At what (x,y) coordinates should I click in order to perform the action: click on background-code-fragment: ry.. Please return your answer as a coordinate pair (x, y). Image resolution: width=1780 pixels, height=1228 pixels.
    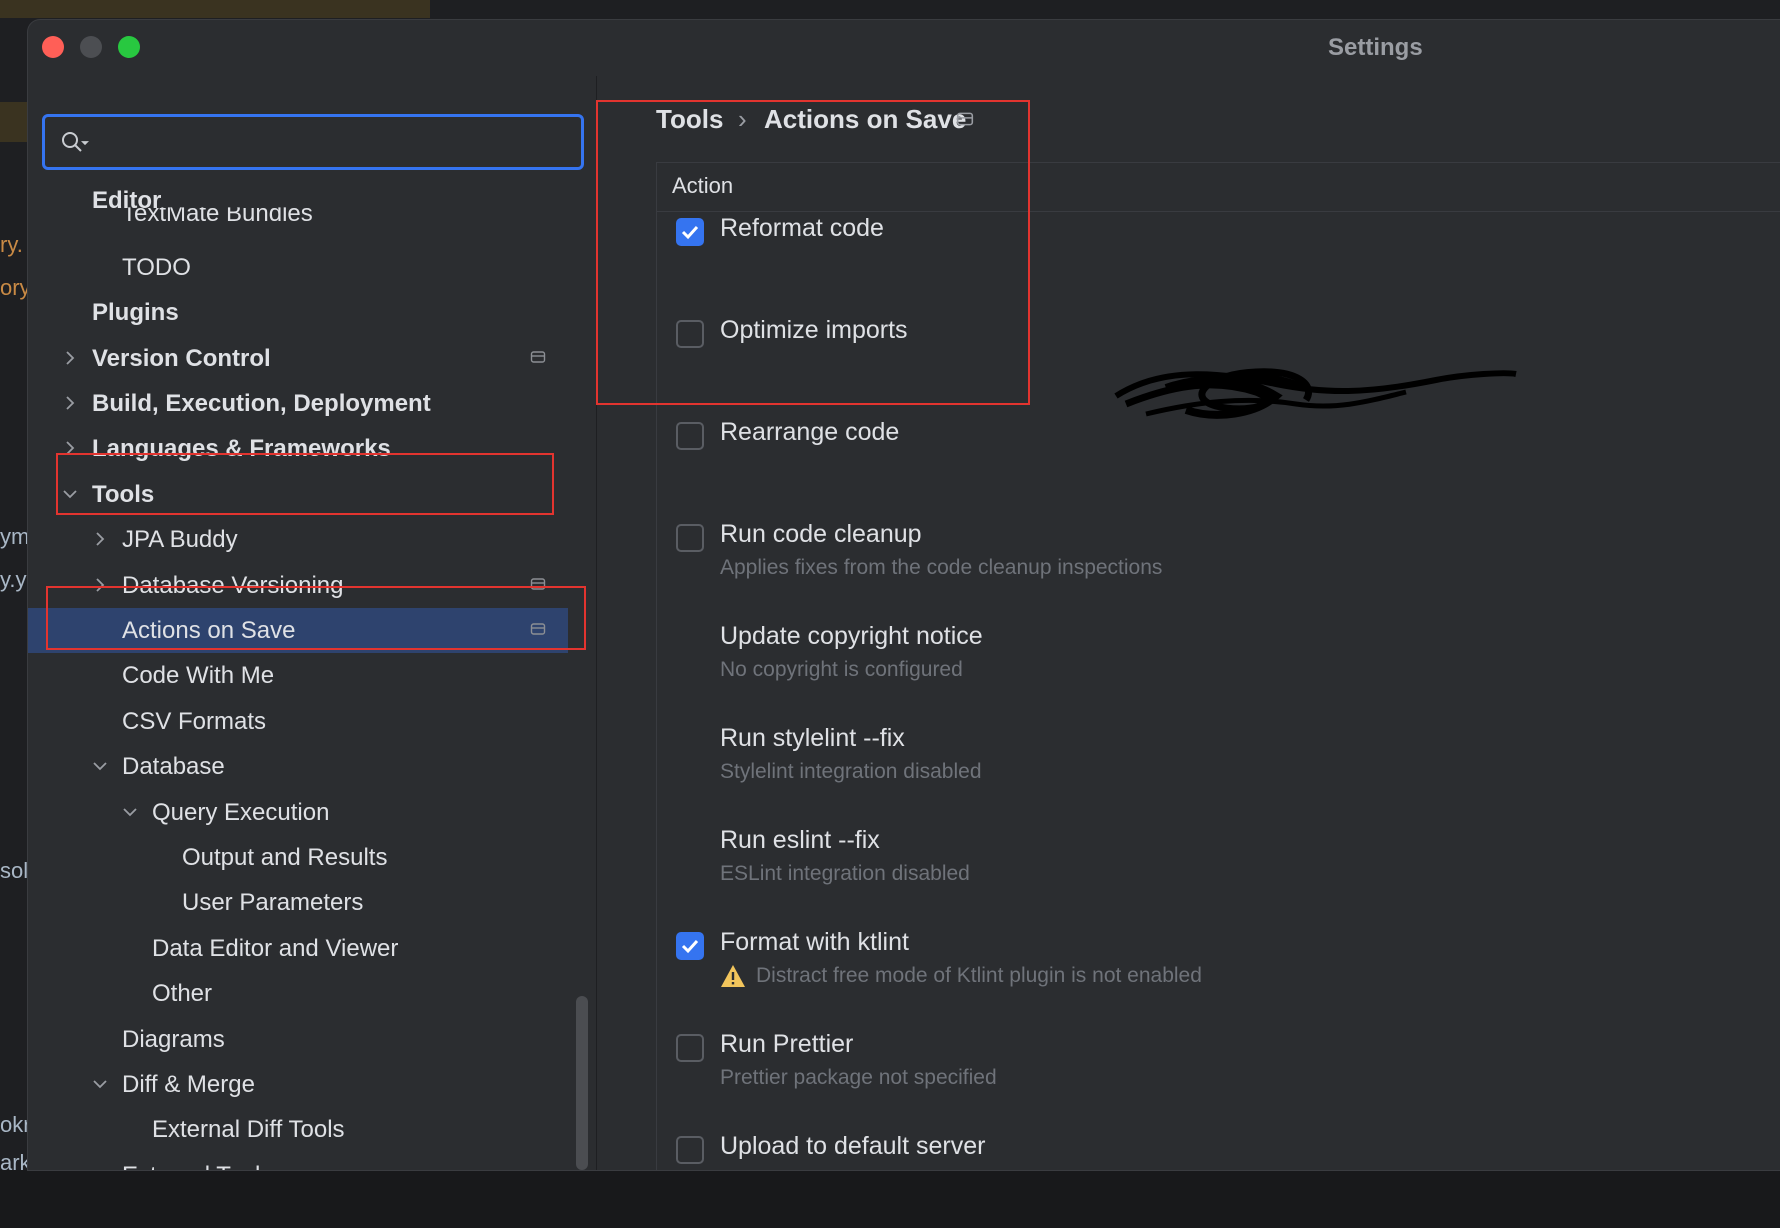
    Looking at the image, I should click on (11, 244).